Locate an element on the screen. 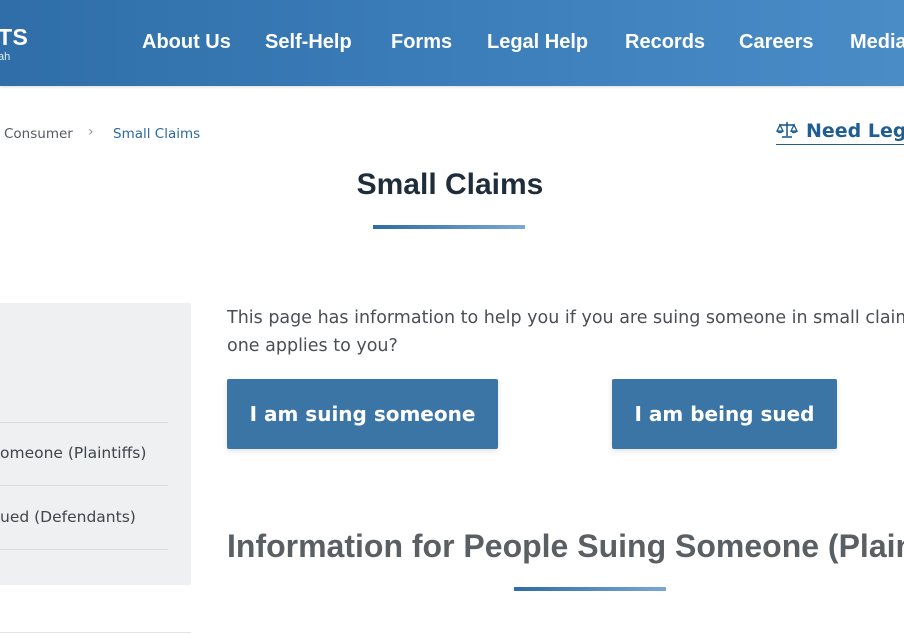  page-title: Small Claims is located at coordinates (450, 184).